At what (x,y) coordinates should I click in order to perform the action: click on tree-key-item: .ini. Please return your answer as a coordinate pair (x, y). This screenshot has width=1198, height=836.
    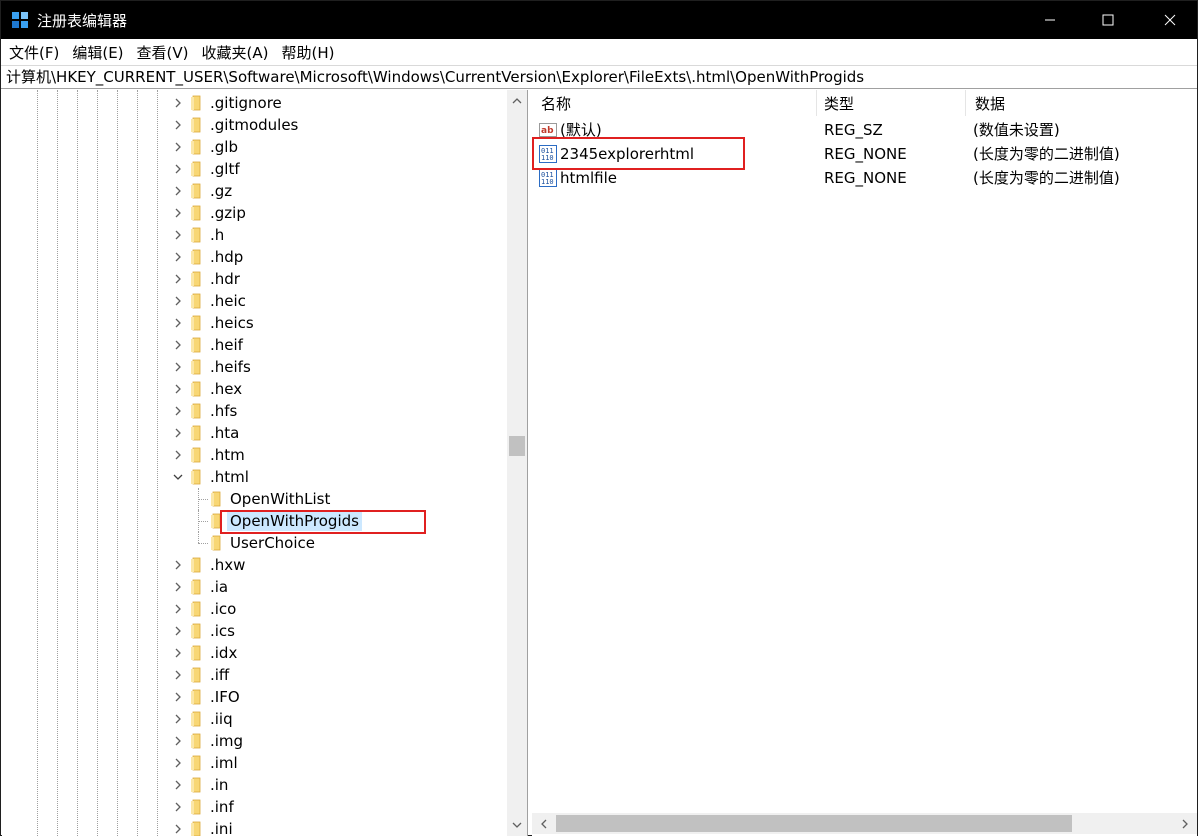
    Looking at the image, I should click on (252, 827).